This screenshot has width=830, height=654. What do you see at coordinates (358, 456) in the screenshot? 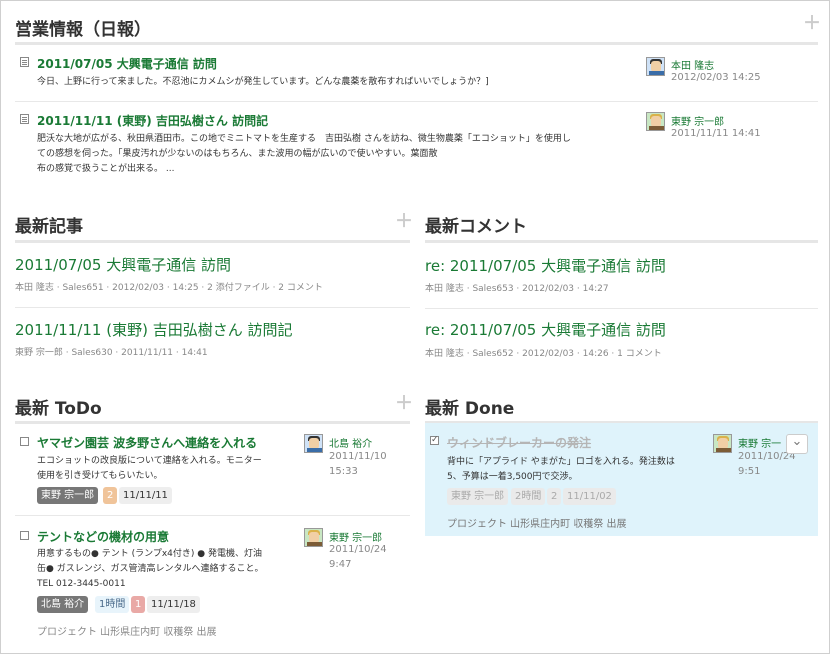
I see `todo-item-date: 2011/11/10` at bounding box center [358, 456].